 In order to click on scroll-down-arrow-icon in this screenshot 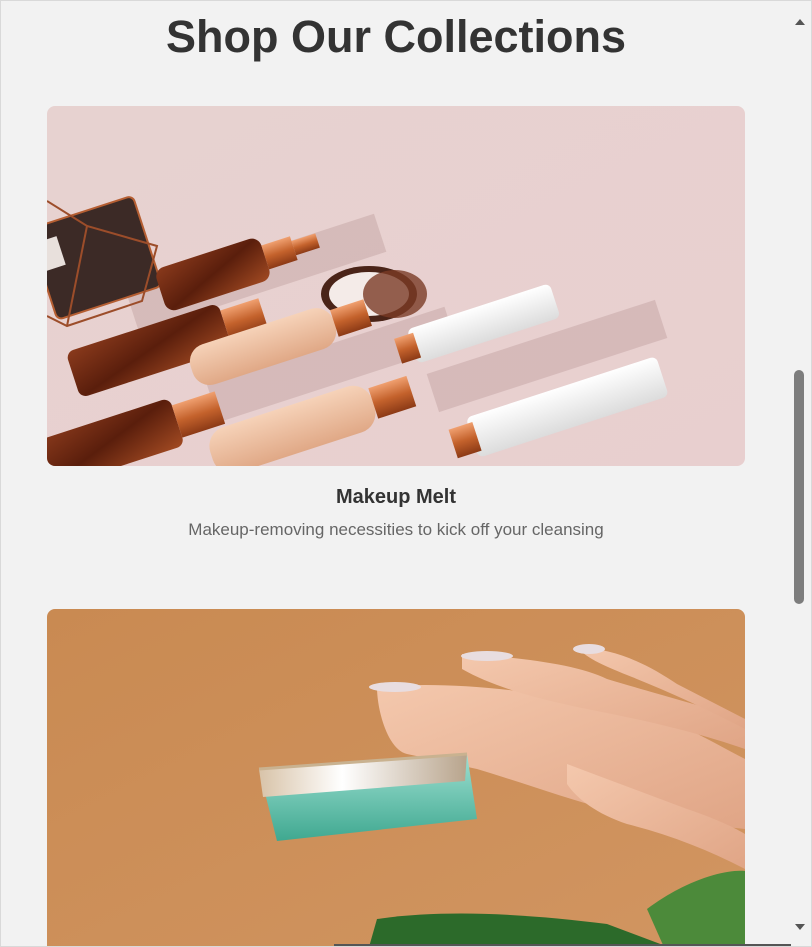, I will do `click(800, 927)`.